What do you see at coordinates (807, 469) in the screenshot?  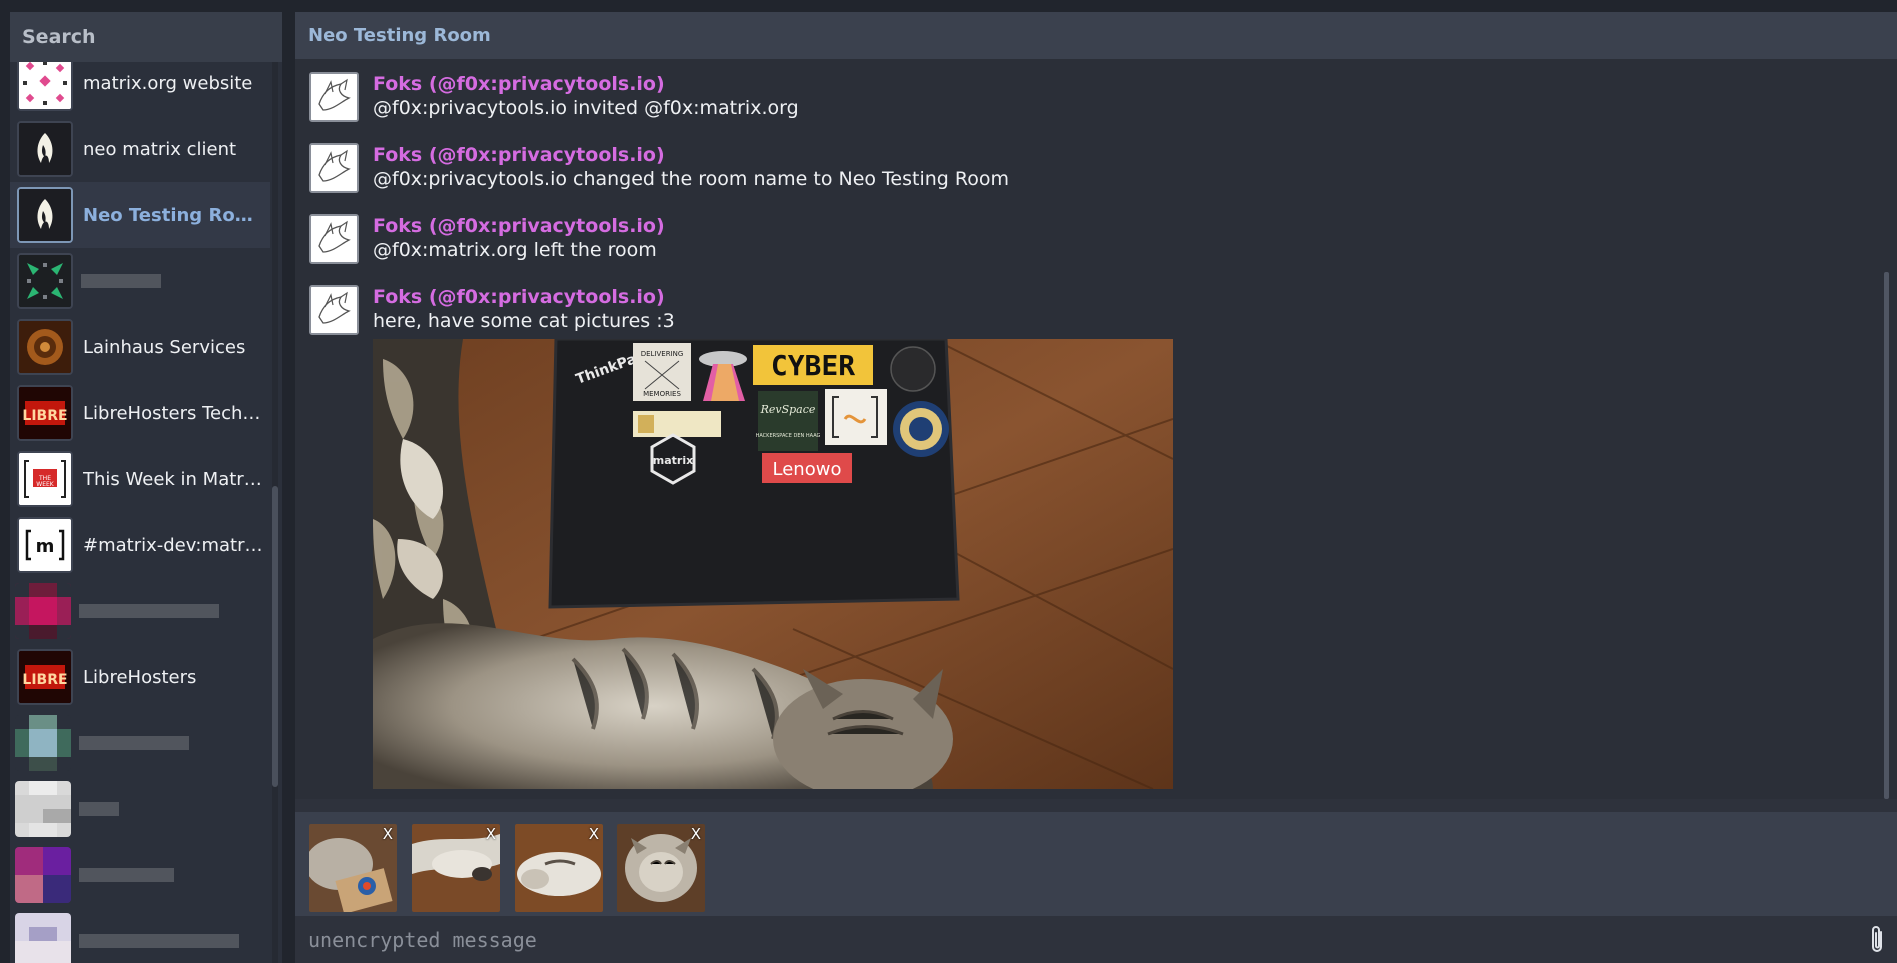 I see `lenowo-label: Lenowo` at bounding box center [807, 469].